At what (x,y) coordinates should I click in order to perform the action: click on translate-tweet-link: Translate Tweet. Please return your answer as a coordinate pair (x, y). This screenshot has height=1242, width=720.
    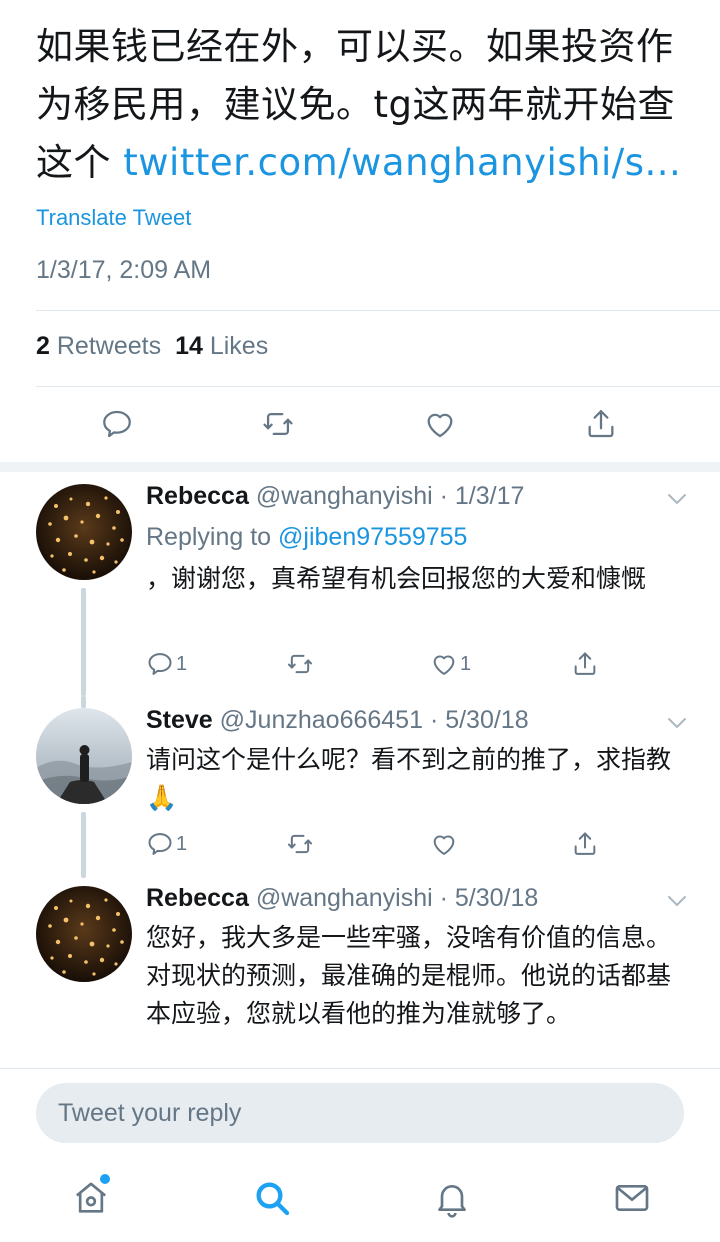
    Looking at the image, I should click on (113, 218).